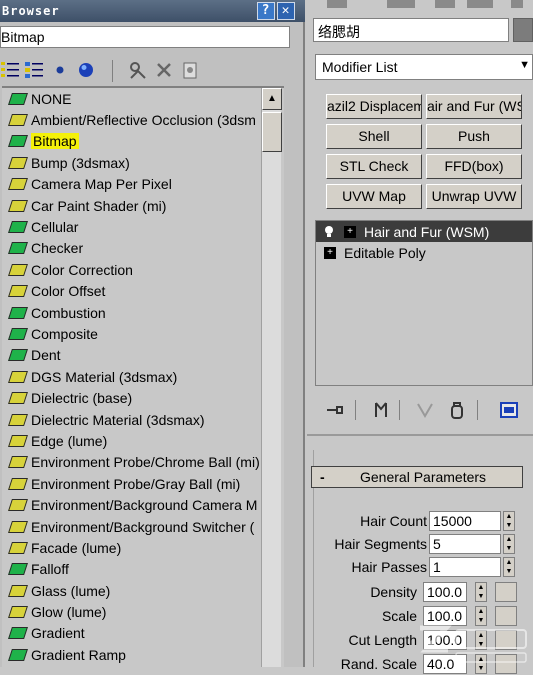 The width and height of the screenshot is (533, 675). I want to click on param-label: Hair Segments, so click(380, 544).